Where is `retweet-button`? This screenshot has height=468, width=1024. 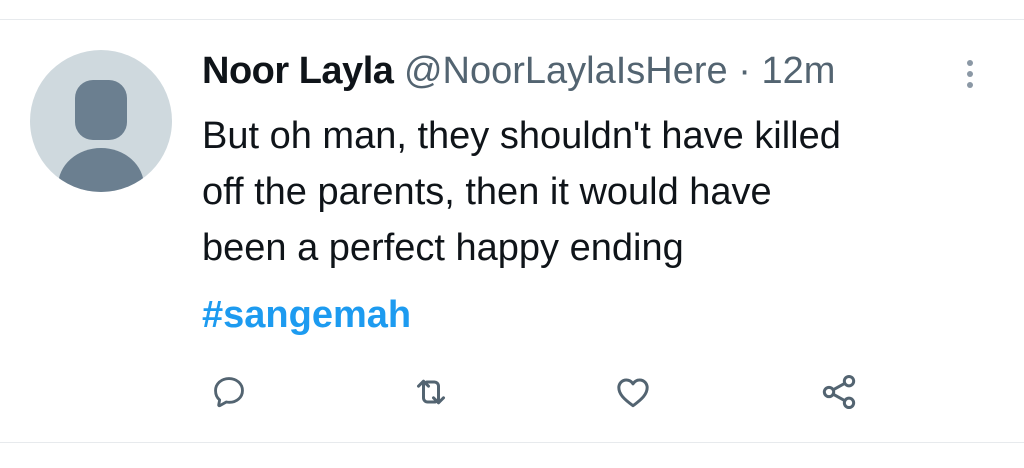
retweet-button is located at coordinates (431, 392).